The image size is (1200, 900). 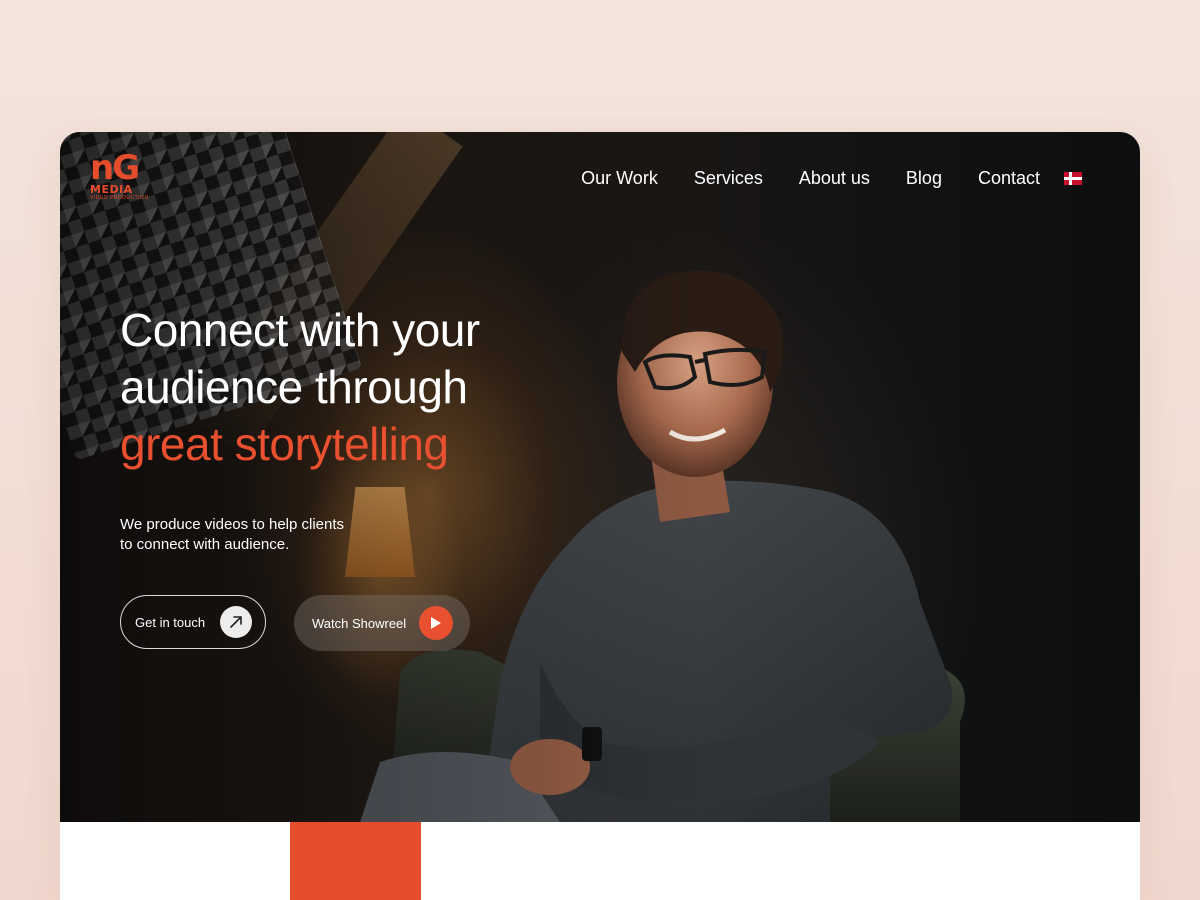 I want to click on headline-line-1: Connect with your, so click(x=300, y=330).